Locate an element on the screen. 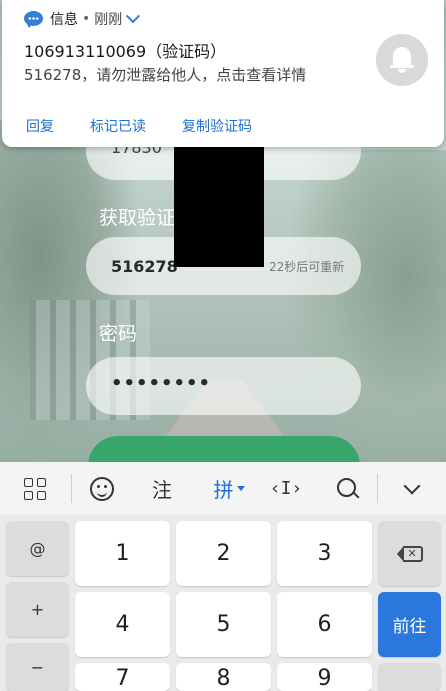  search-icon is located at coordinates (348, 488).